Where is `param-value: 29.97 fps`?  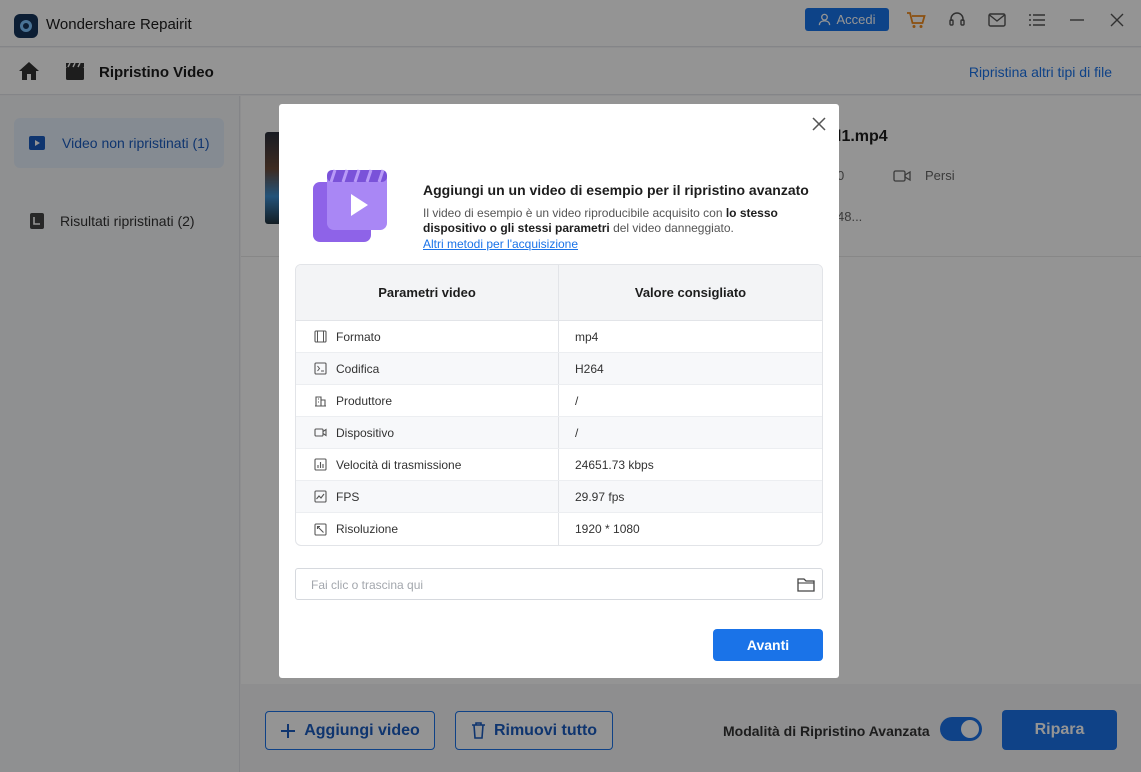 param-value: 29.97 fps is located at coordinates (600, 496).